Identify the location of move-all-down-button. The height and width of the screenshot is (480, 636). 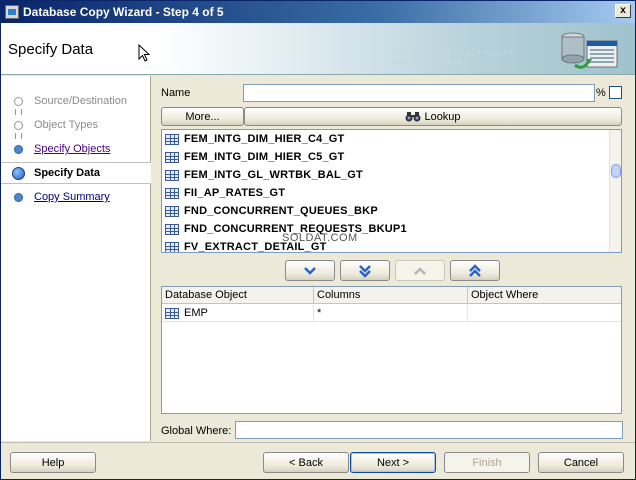
(365, 270).